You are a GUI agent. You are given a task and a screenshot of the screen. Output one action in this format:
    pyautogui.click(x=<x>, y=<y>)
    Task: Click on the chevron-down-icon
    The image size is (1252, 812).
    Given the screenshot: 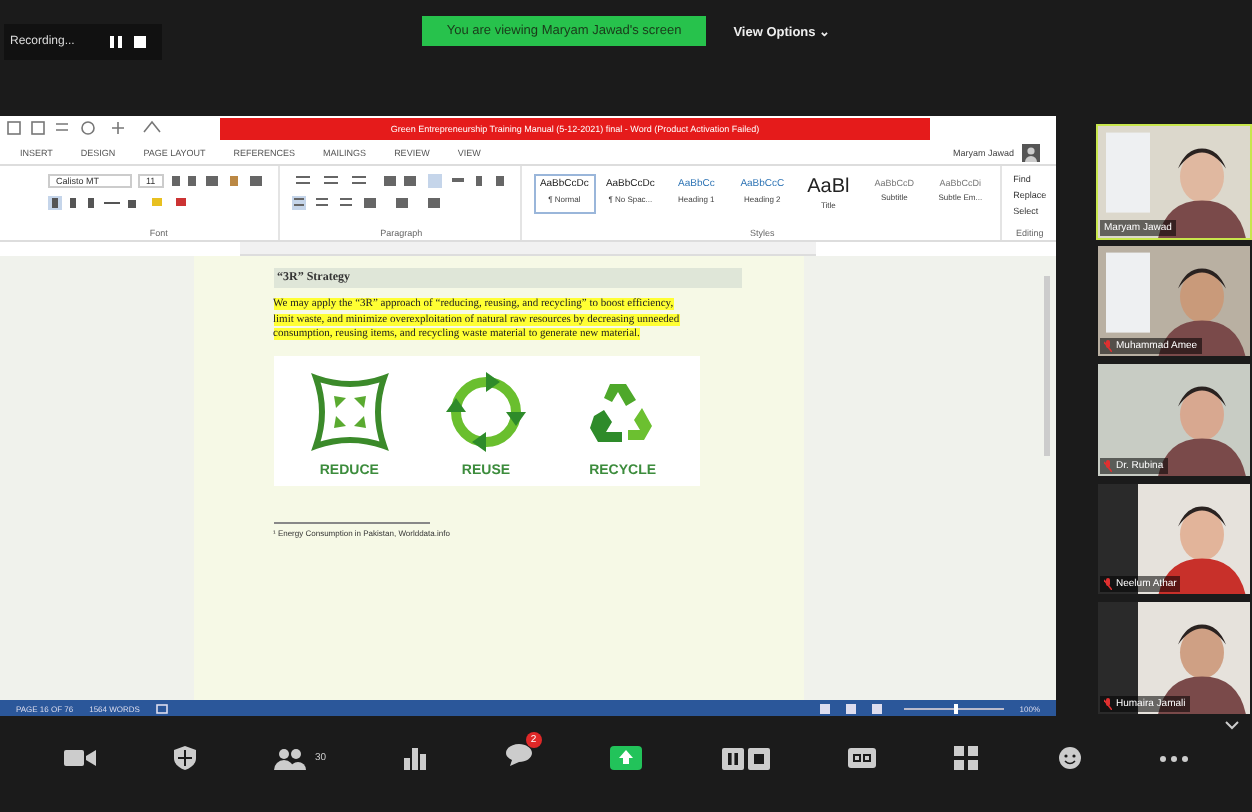 What is the action you would take?
    pyautogui.click(x=1232, y=725)
    